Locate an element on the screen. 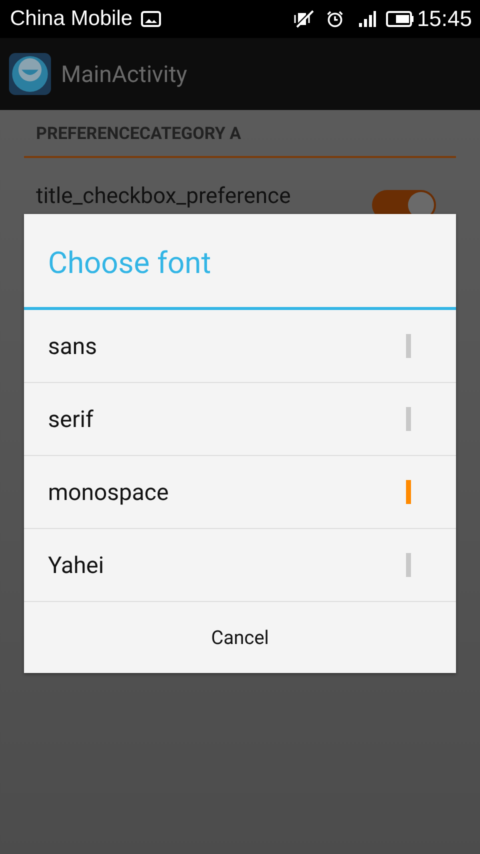 Image resolution: width=480 pixels, height=854 pixels. carrier-name: China Mobile is located at coordinates (71, 19).